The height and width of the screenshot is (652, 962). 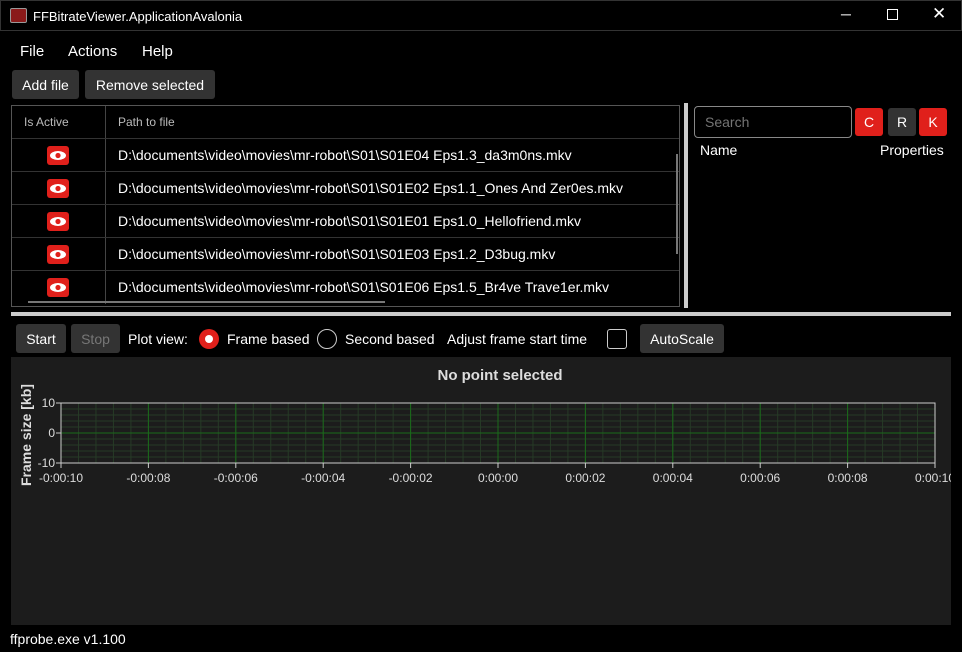 What do you see at coordinates (517, 339) in the screenshot?
I see `adjust-frame-start-label: Adjust frame start time` at bounding box center [517, 339].